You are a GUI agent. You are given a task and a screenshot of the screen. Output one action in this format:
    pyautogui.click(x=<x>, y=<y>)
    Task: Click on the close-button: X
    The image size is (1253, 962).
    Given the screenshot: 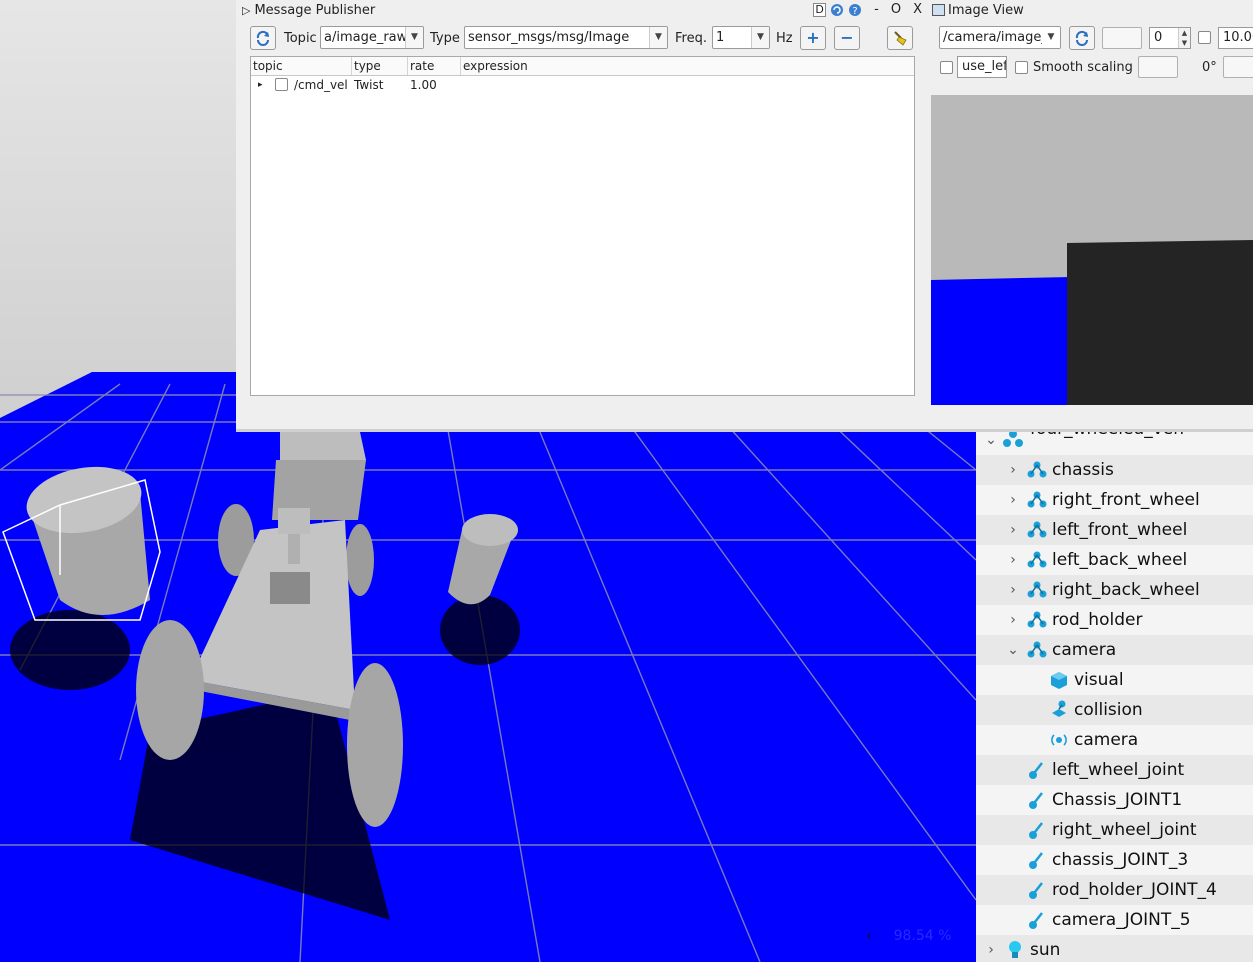 What is the action you would take?
    pyautogui.click(x=917, y=9)
    